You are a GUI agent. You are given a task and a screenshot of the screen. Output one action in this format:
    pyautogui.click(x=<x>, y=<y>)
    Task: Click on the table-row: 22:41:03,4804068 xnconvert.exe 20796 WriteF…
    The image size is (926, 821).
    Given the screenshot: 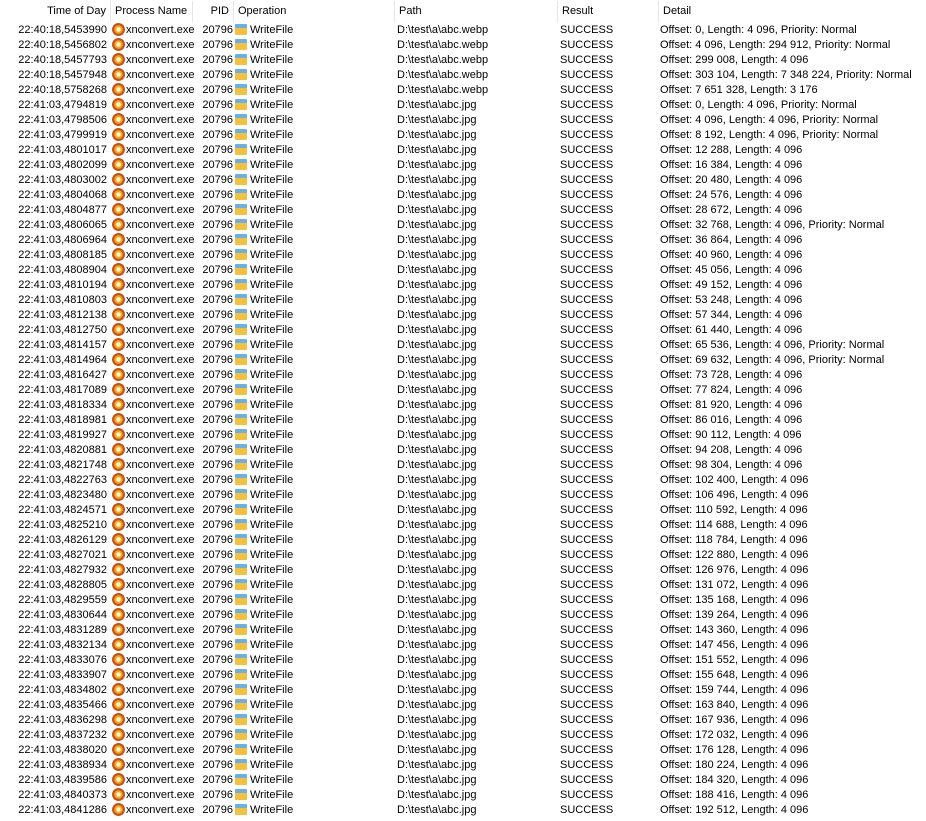 What is the action you would take?
    pyautogui.click(x=463, y=195)
    